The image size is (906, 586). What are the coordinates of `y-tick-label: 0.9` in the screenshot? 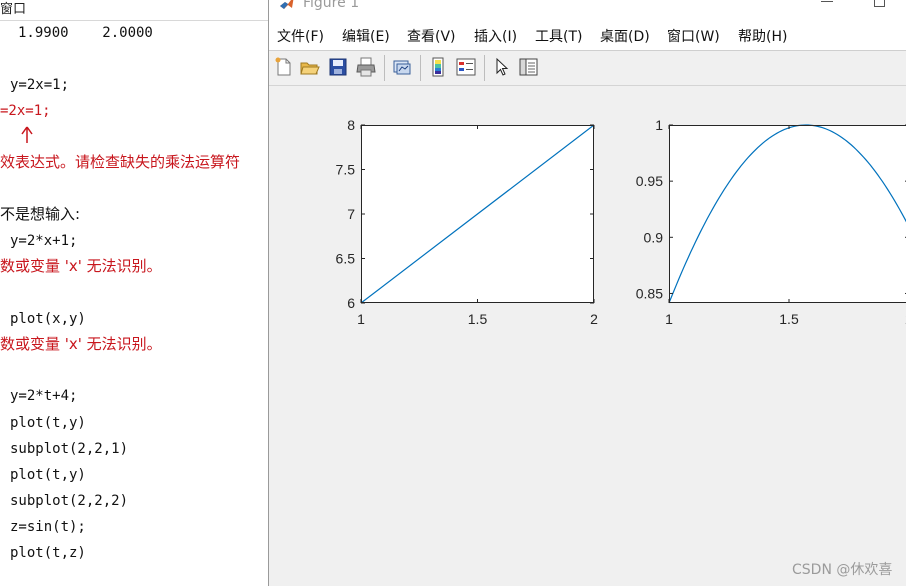 It's located at (654, 237).